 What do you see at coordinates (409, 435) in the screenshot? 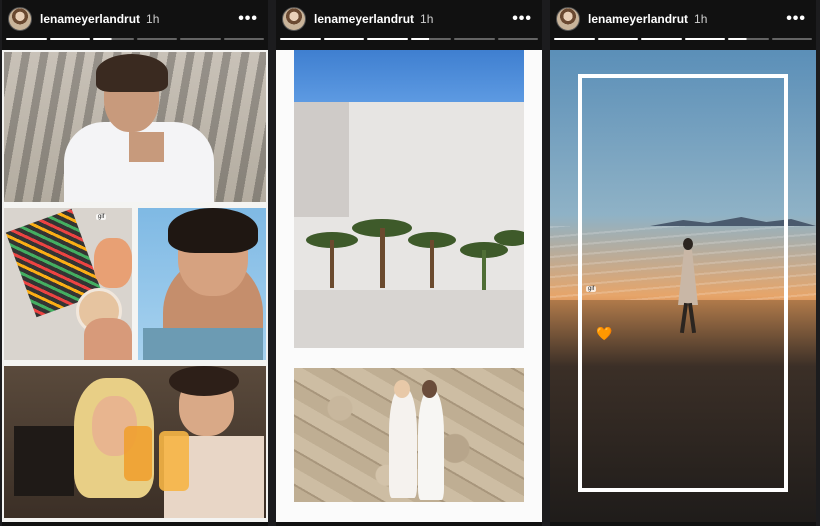
I see `photo-stone-wall-duo` at bounding box center [409, 435].